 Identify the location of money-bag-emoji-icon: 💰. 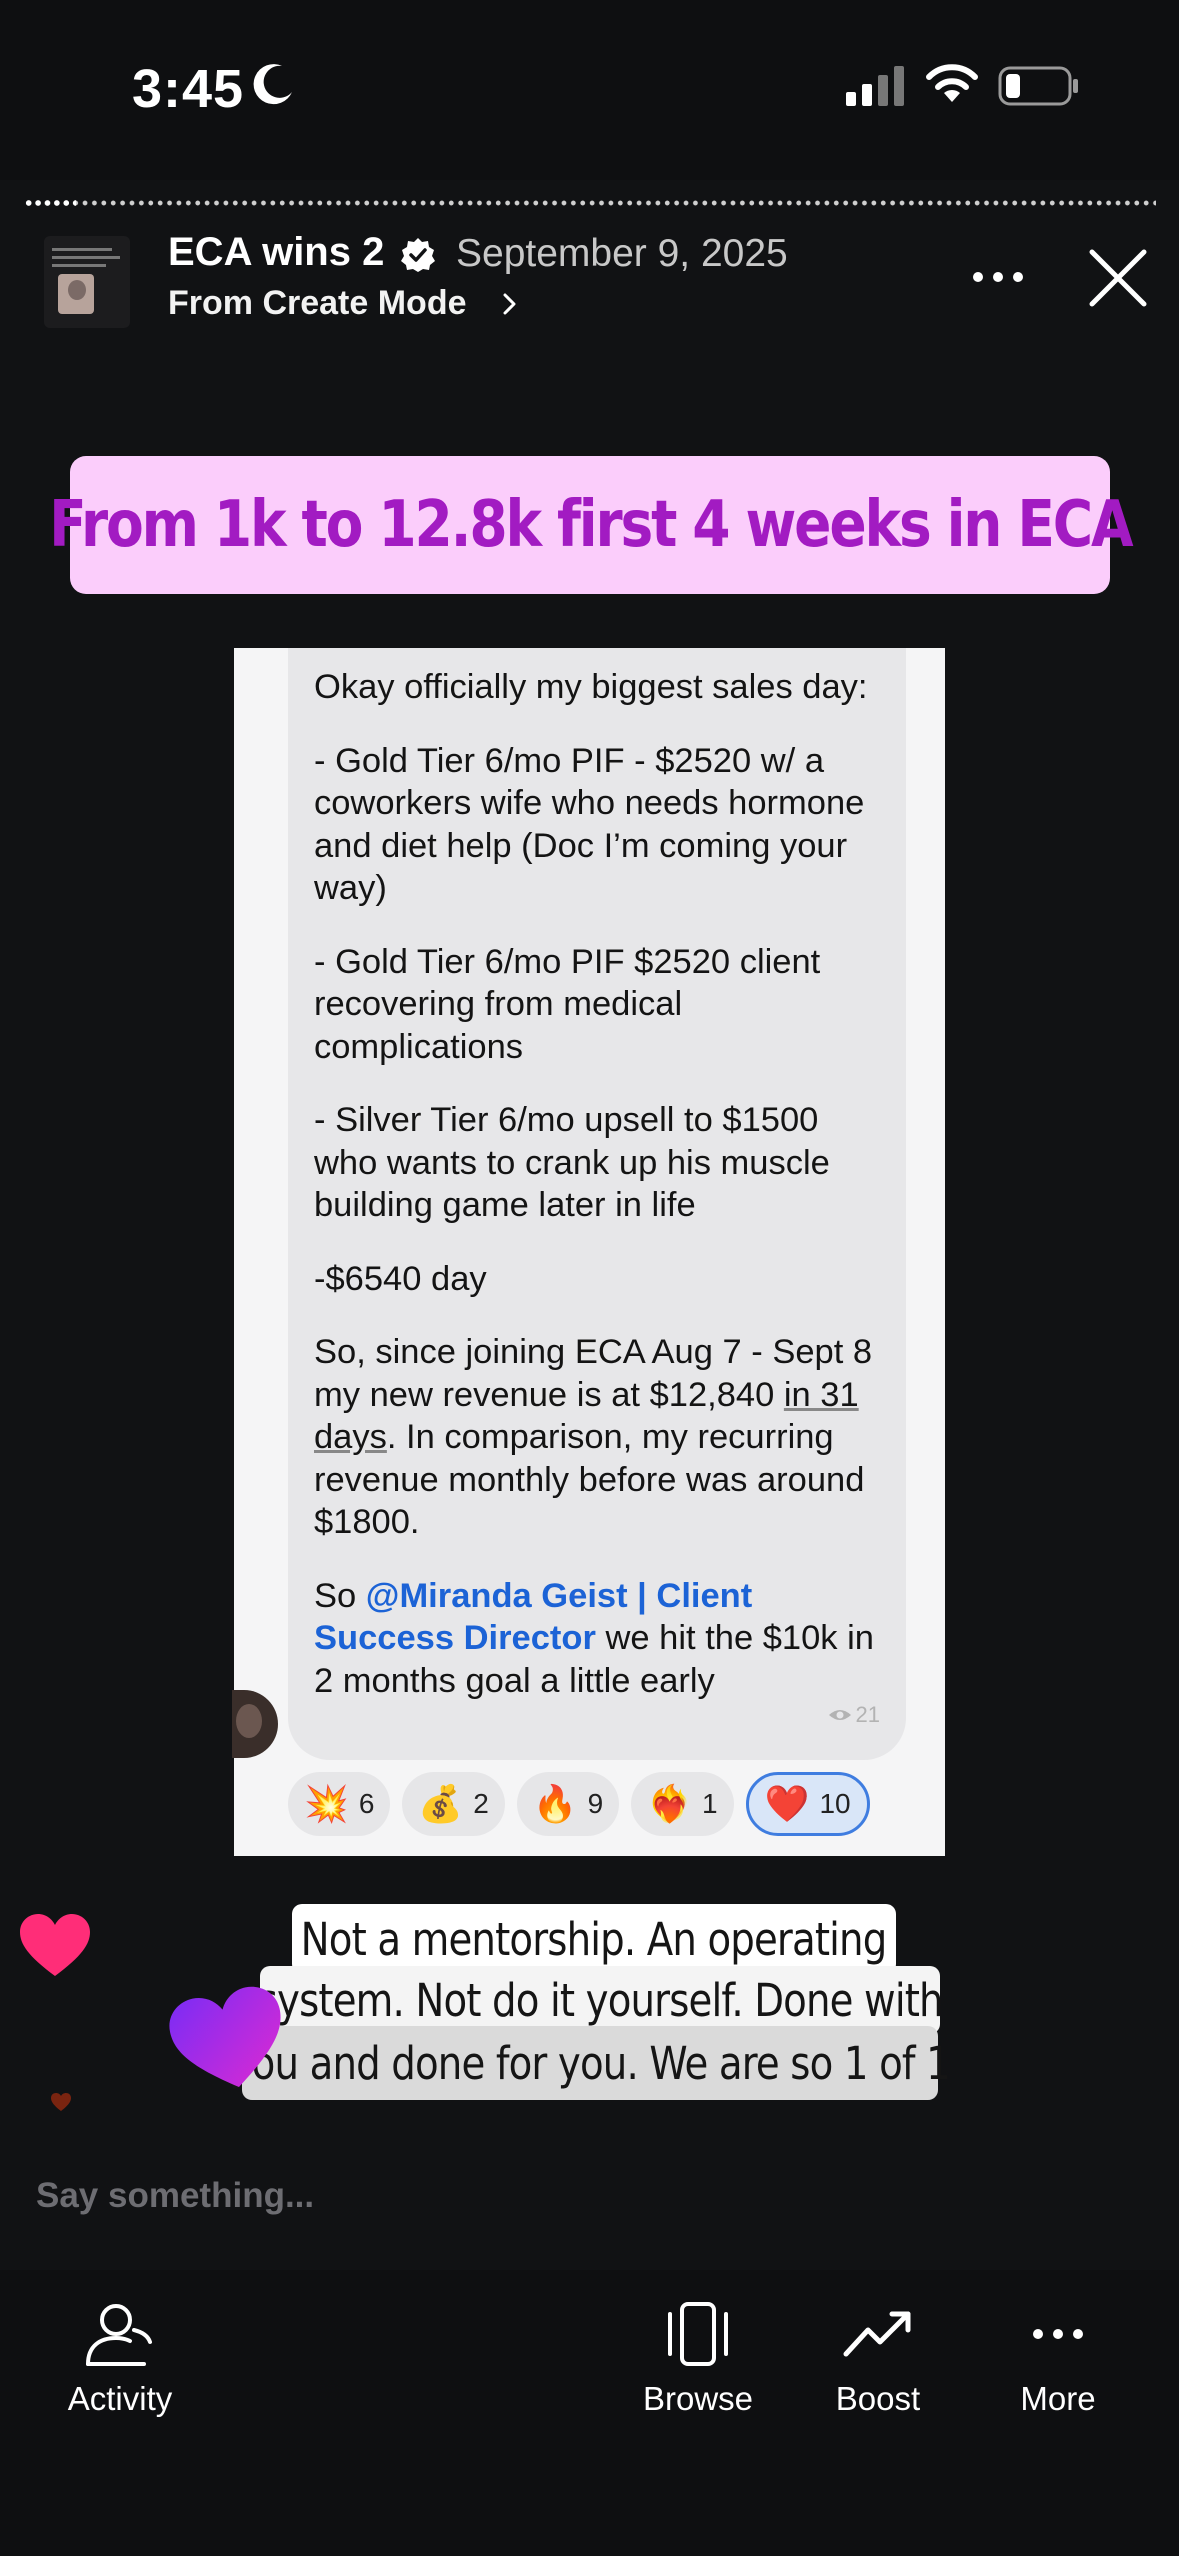
(441, 1803).